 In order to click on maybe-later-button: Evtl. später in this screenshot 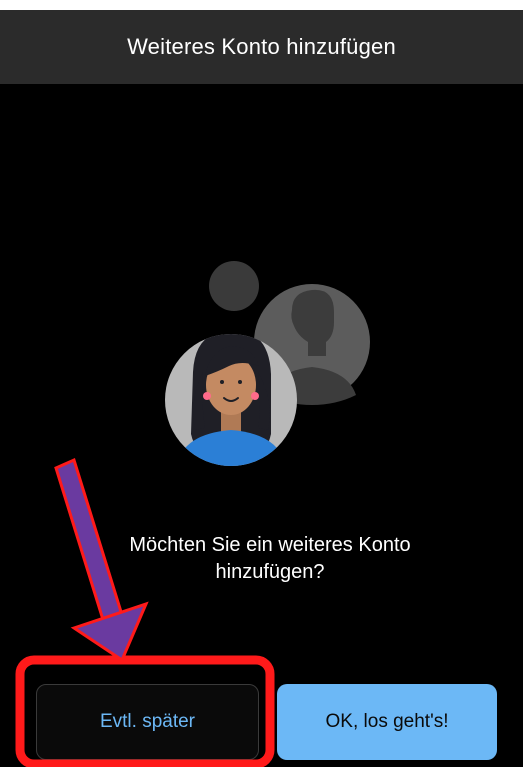, I will do `click(147, 722)`.